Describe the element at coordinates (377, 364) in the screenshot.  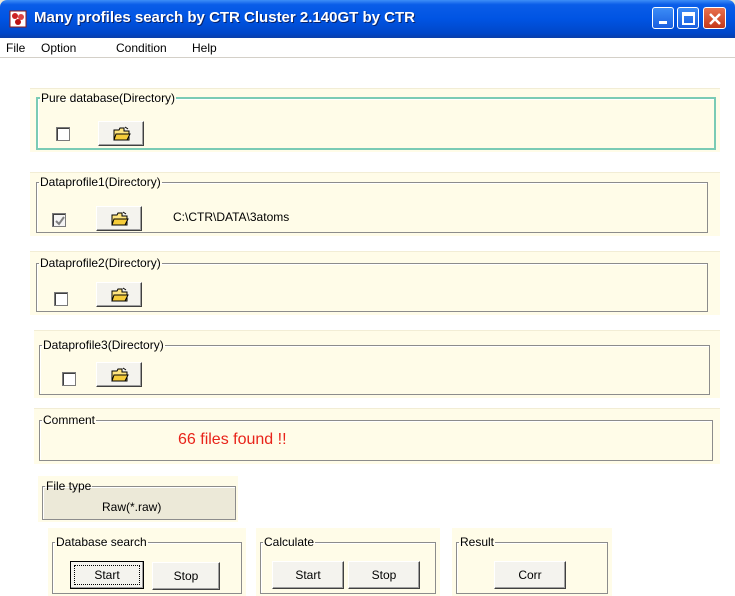
I see `dataprofile3-panel: Dataprofile3(Directory)` at that location.